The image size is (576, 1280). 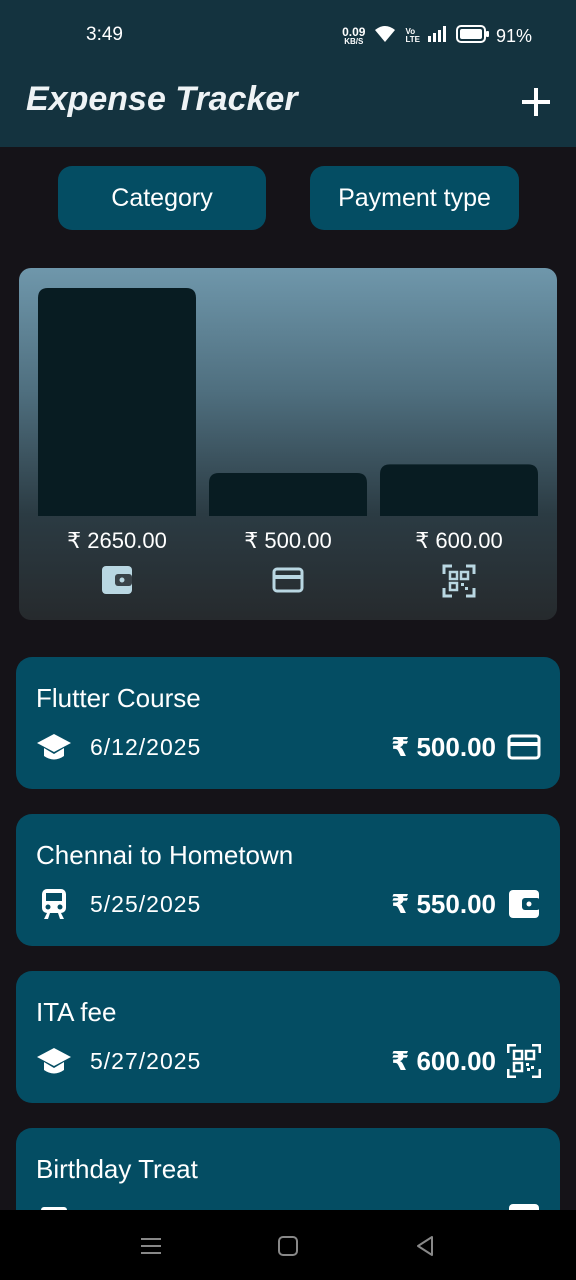 I want to click on volte-indicator: Vo LTE, so click(x=412, y=36).